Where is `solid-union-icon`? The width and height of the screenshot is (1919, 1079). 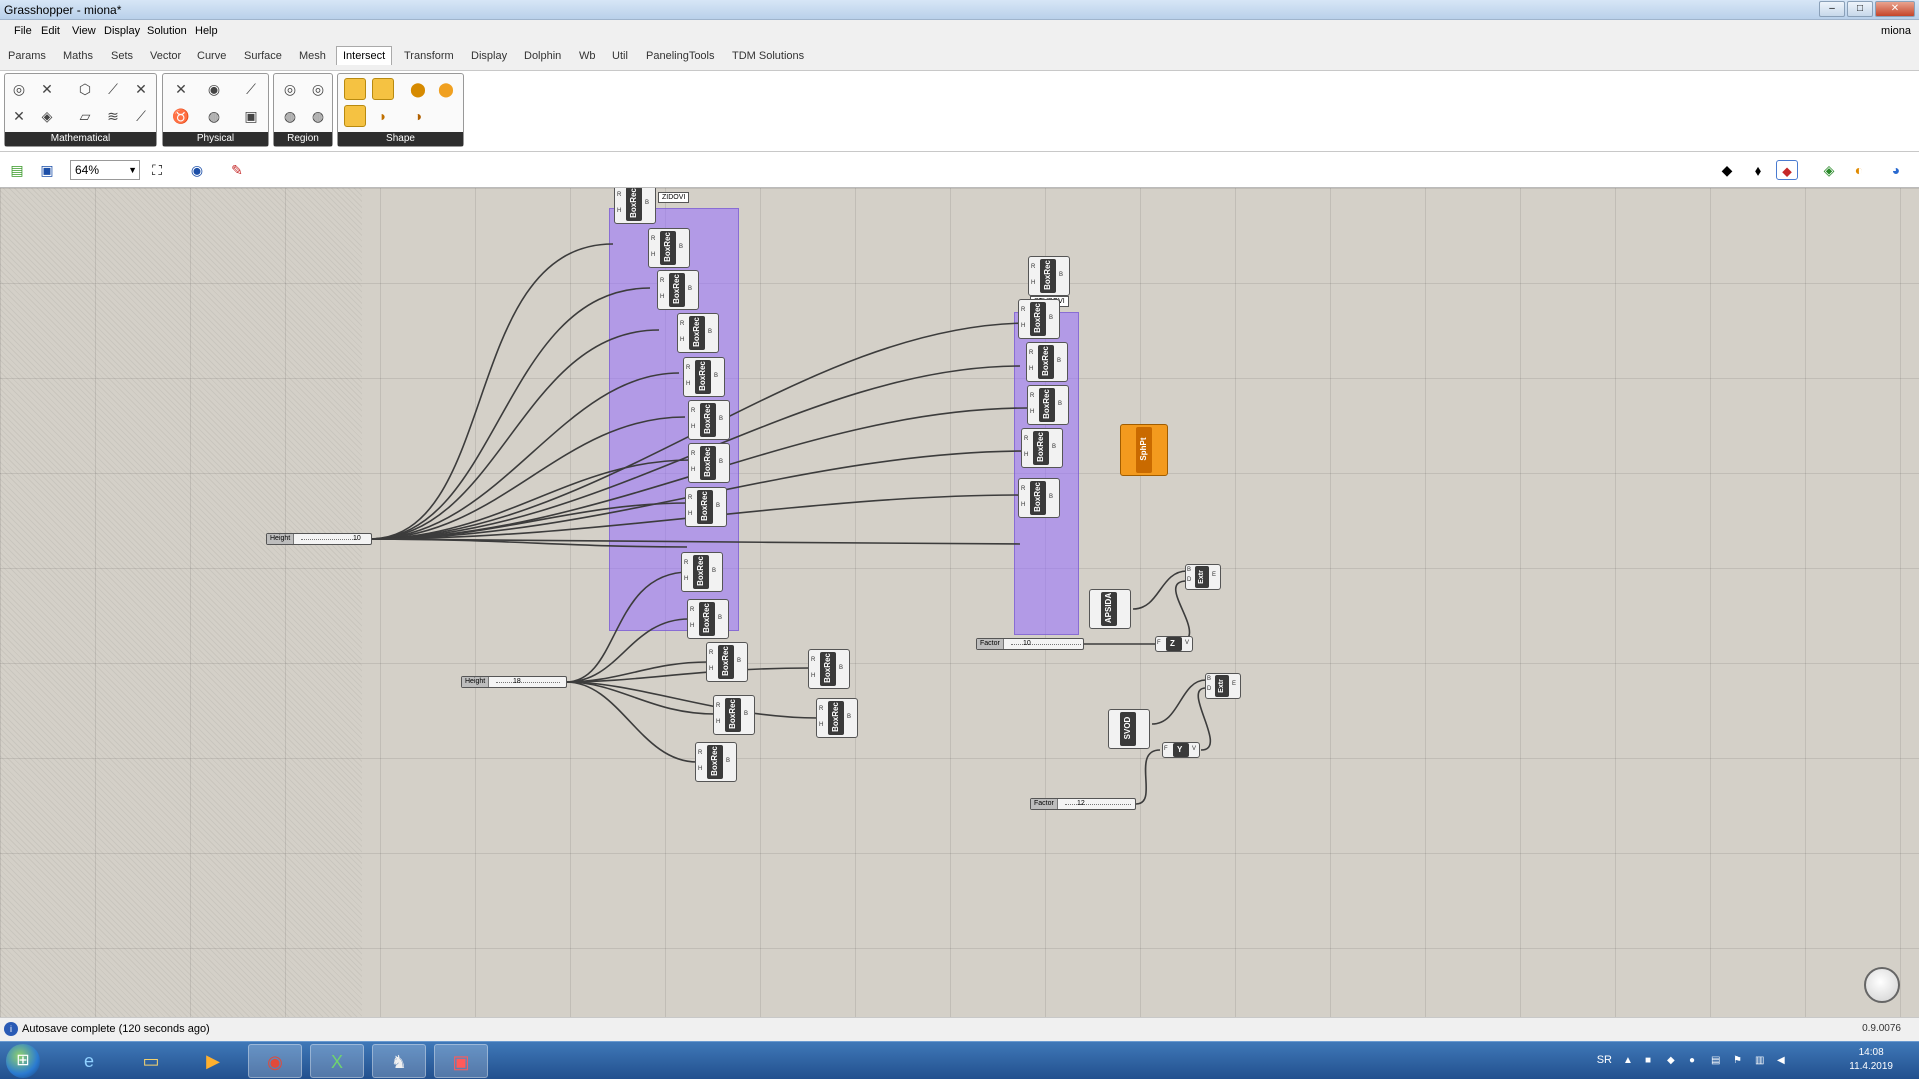 solid-union-icon is located at coordinates (355, 89).